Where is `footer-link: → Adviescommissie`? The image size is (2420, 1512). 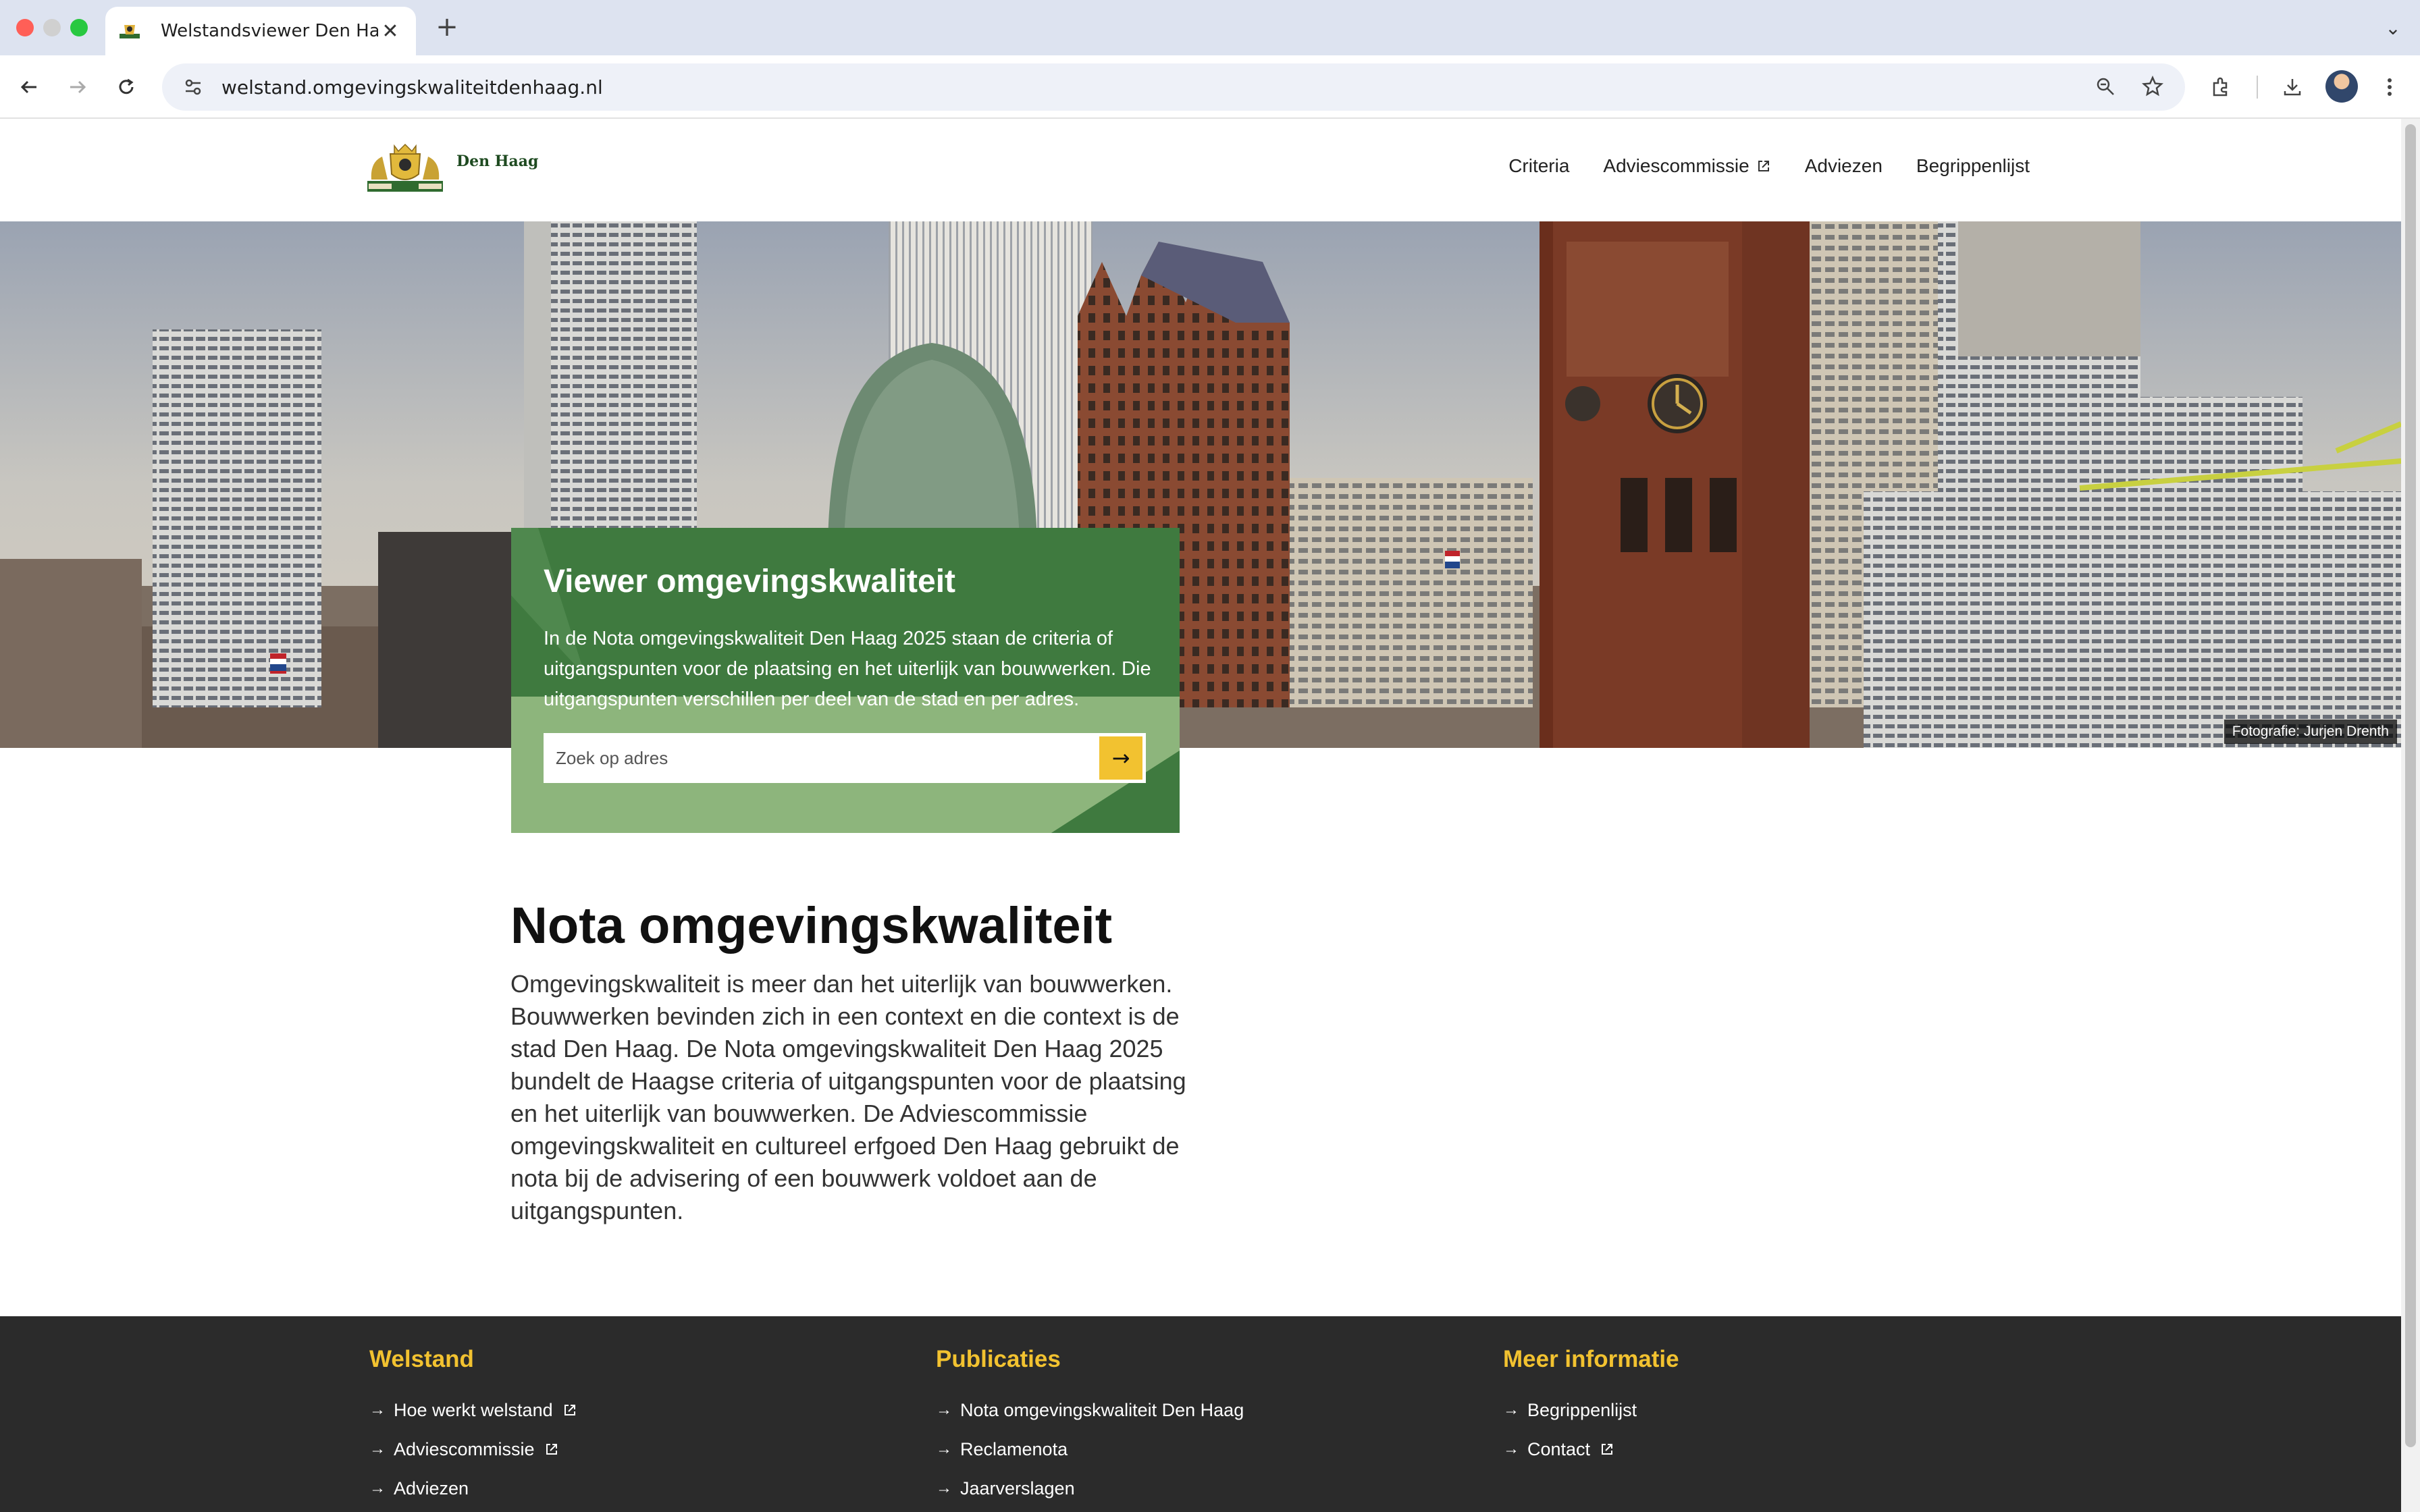 footer-link: → Adviescommissie is located at coordinates (473, 1449).